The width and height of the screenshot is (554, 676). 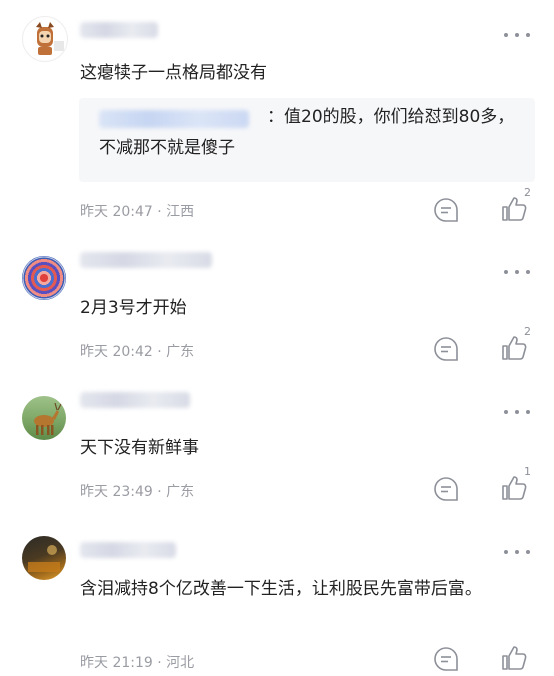 What do you see at coordinates (281, 589) in the screenshot?
I see `comment-text: 含泪减持8个亿改善一下生活，让利股民先富带后富。` at bounding box center [281, 589].